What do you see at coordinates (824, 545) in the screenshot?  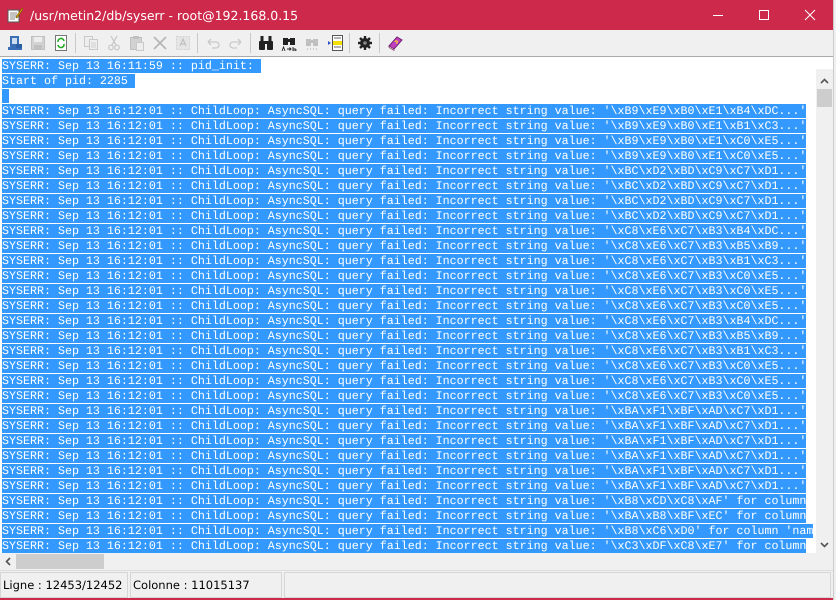 I see `scroll-down-icon` at bounding box center [824, 545].